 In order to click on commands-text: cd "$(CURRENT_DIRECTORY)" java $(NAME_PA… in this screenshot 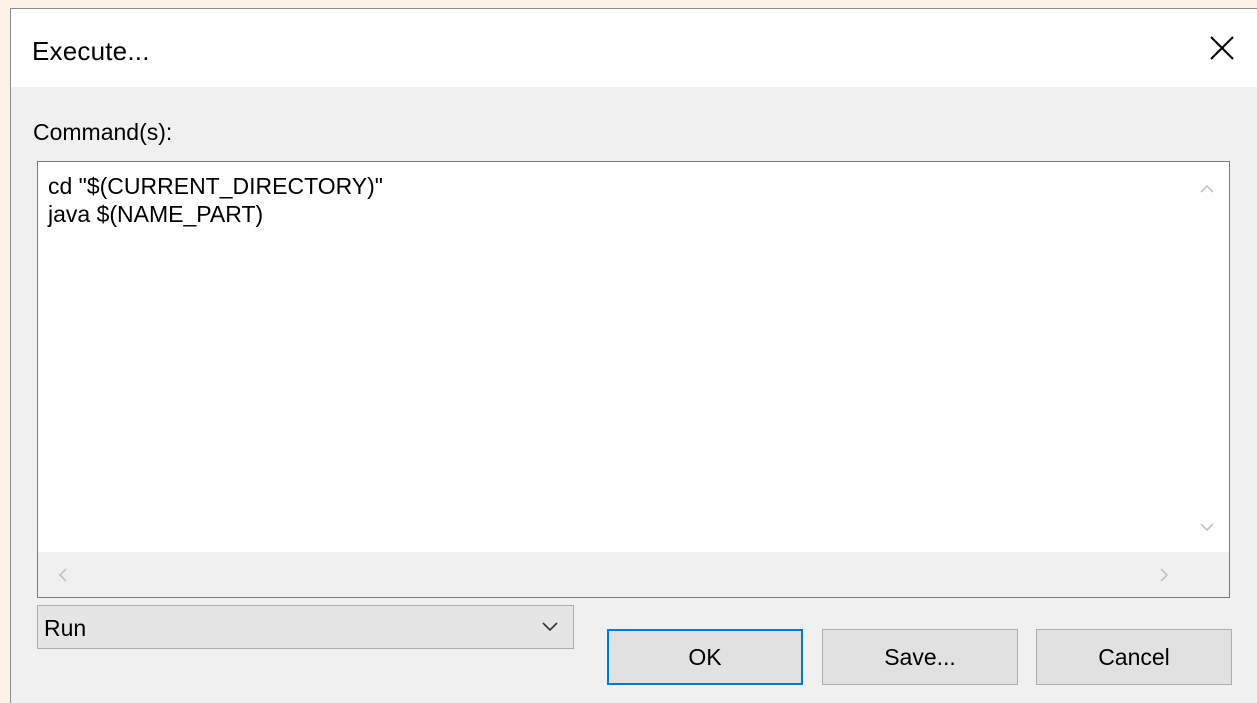, I will do `click(215, 200)`.